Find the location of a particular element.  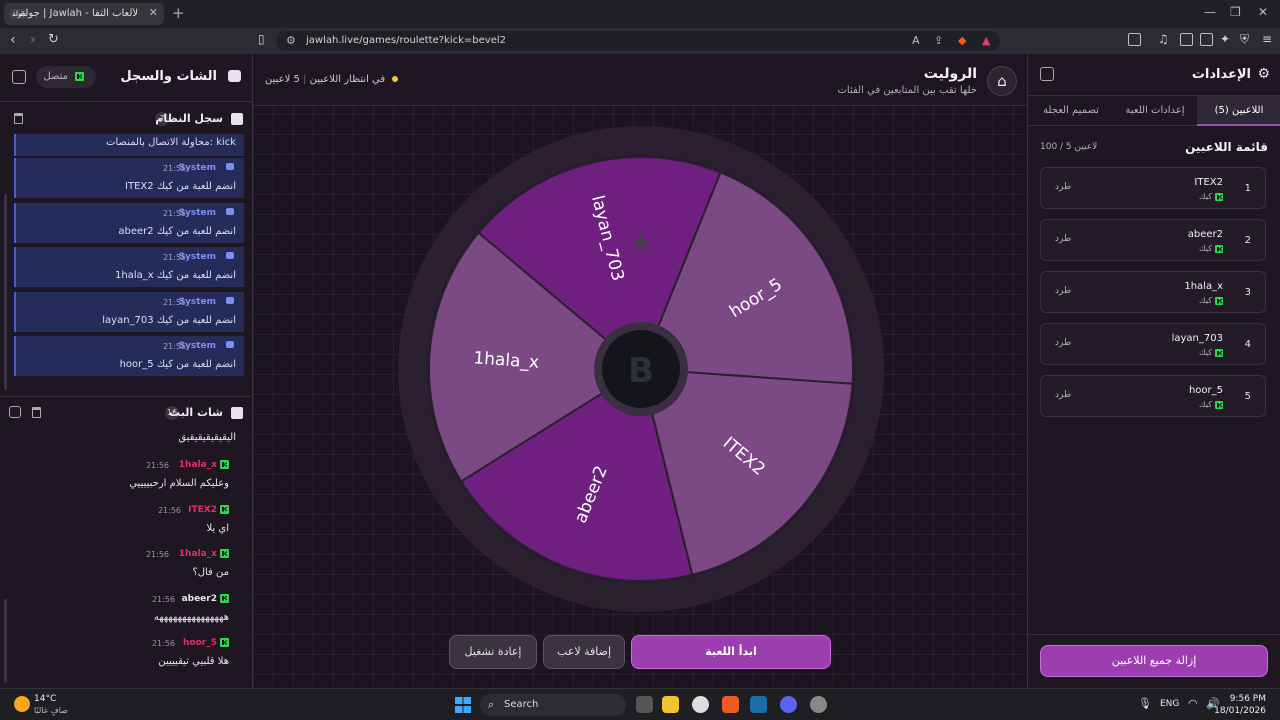

menu-icon: ≡ is located at coordinates (1267, 39).